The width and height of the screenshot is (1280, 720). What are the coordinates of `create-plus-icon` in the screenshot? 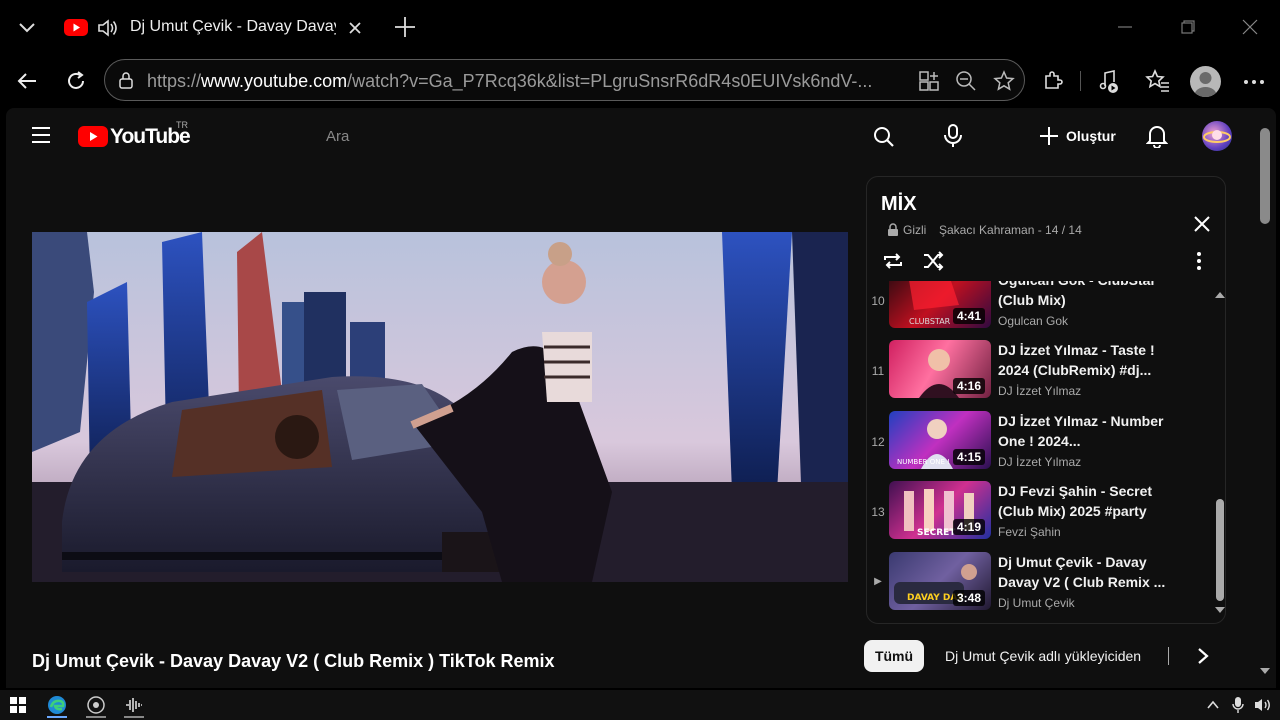 It's located at (1049, 136).